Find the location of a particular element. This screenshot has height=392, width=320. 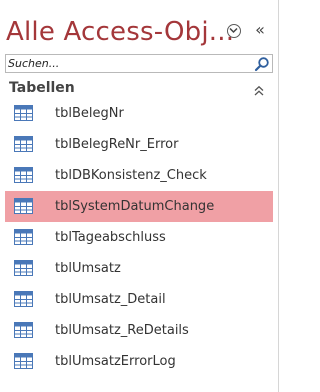

search-icon is located at coordinates (262, 64).